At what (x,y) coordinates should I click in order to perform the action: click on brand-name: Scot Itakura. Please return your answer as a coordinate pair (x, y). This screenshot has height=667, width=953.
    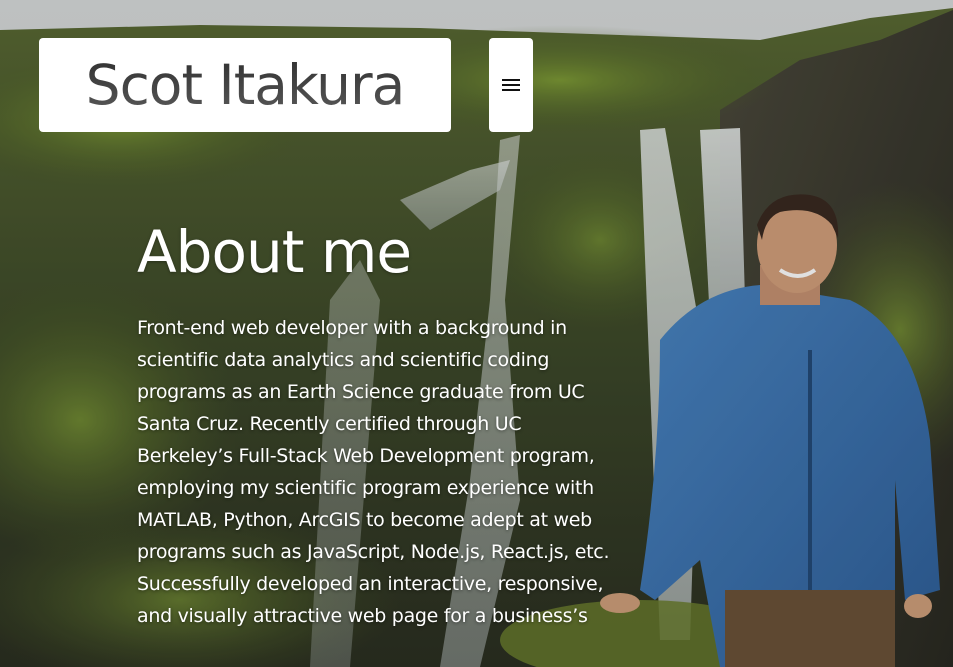
    Looking at the image, I should click on (246, 85).